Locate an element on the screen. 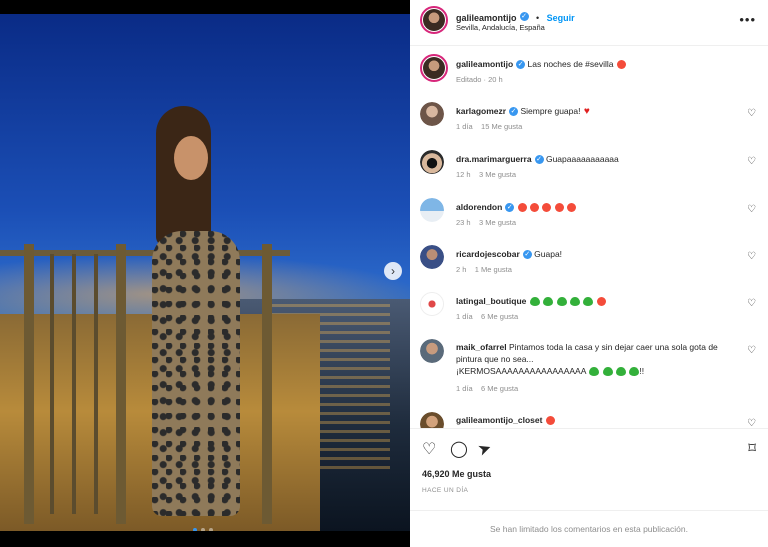  comment-text-suffix: !! is located at coordinates (642, 371).